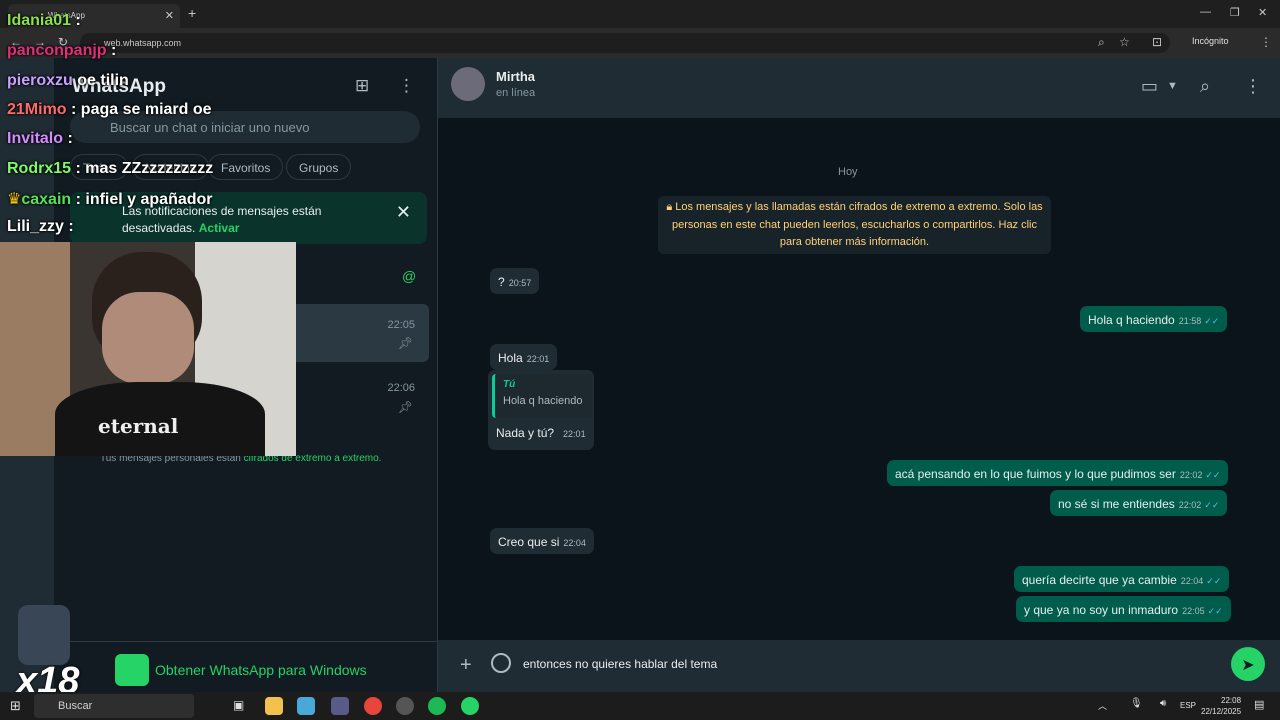  Describe the element at coordinates (640, 14) in the screenshot. I see `browser-tabbar: WhatsApp ✕ + — ❐ ✕` at that location.